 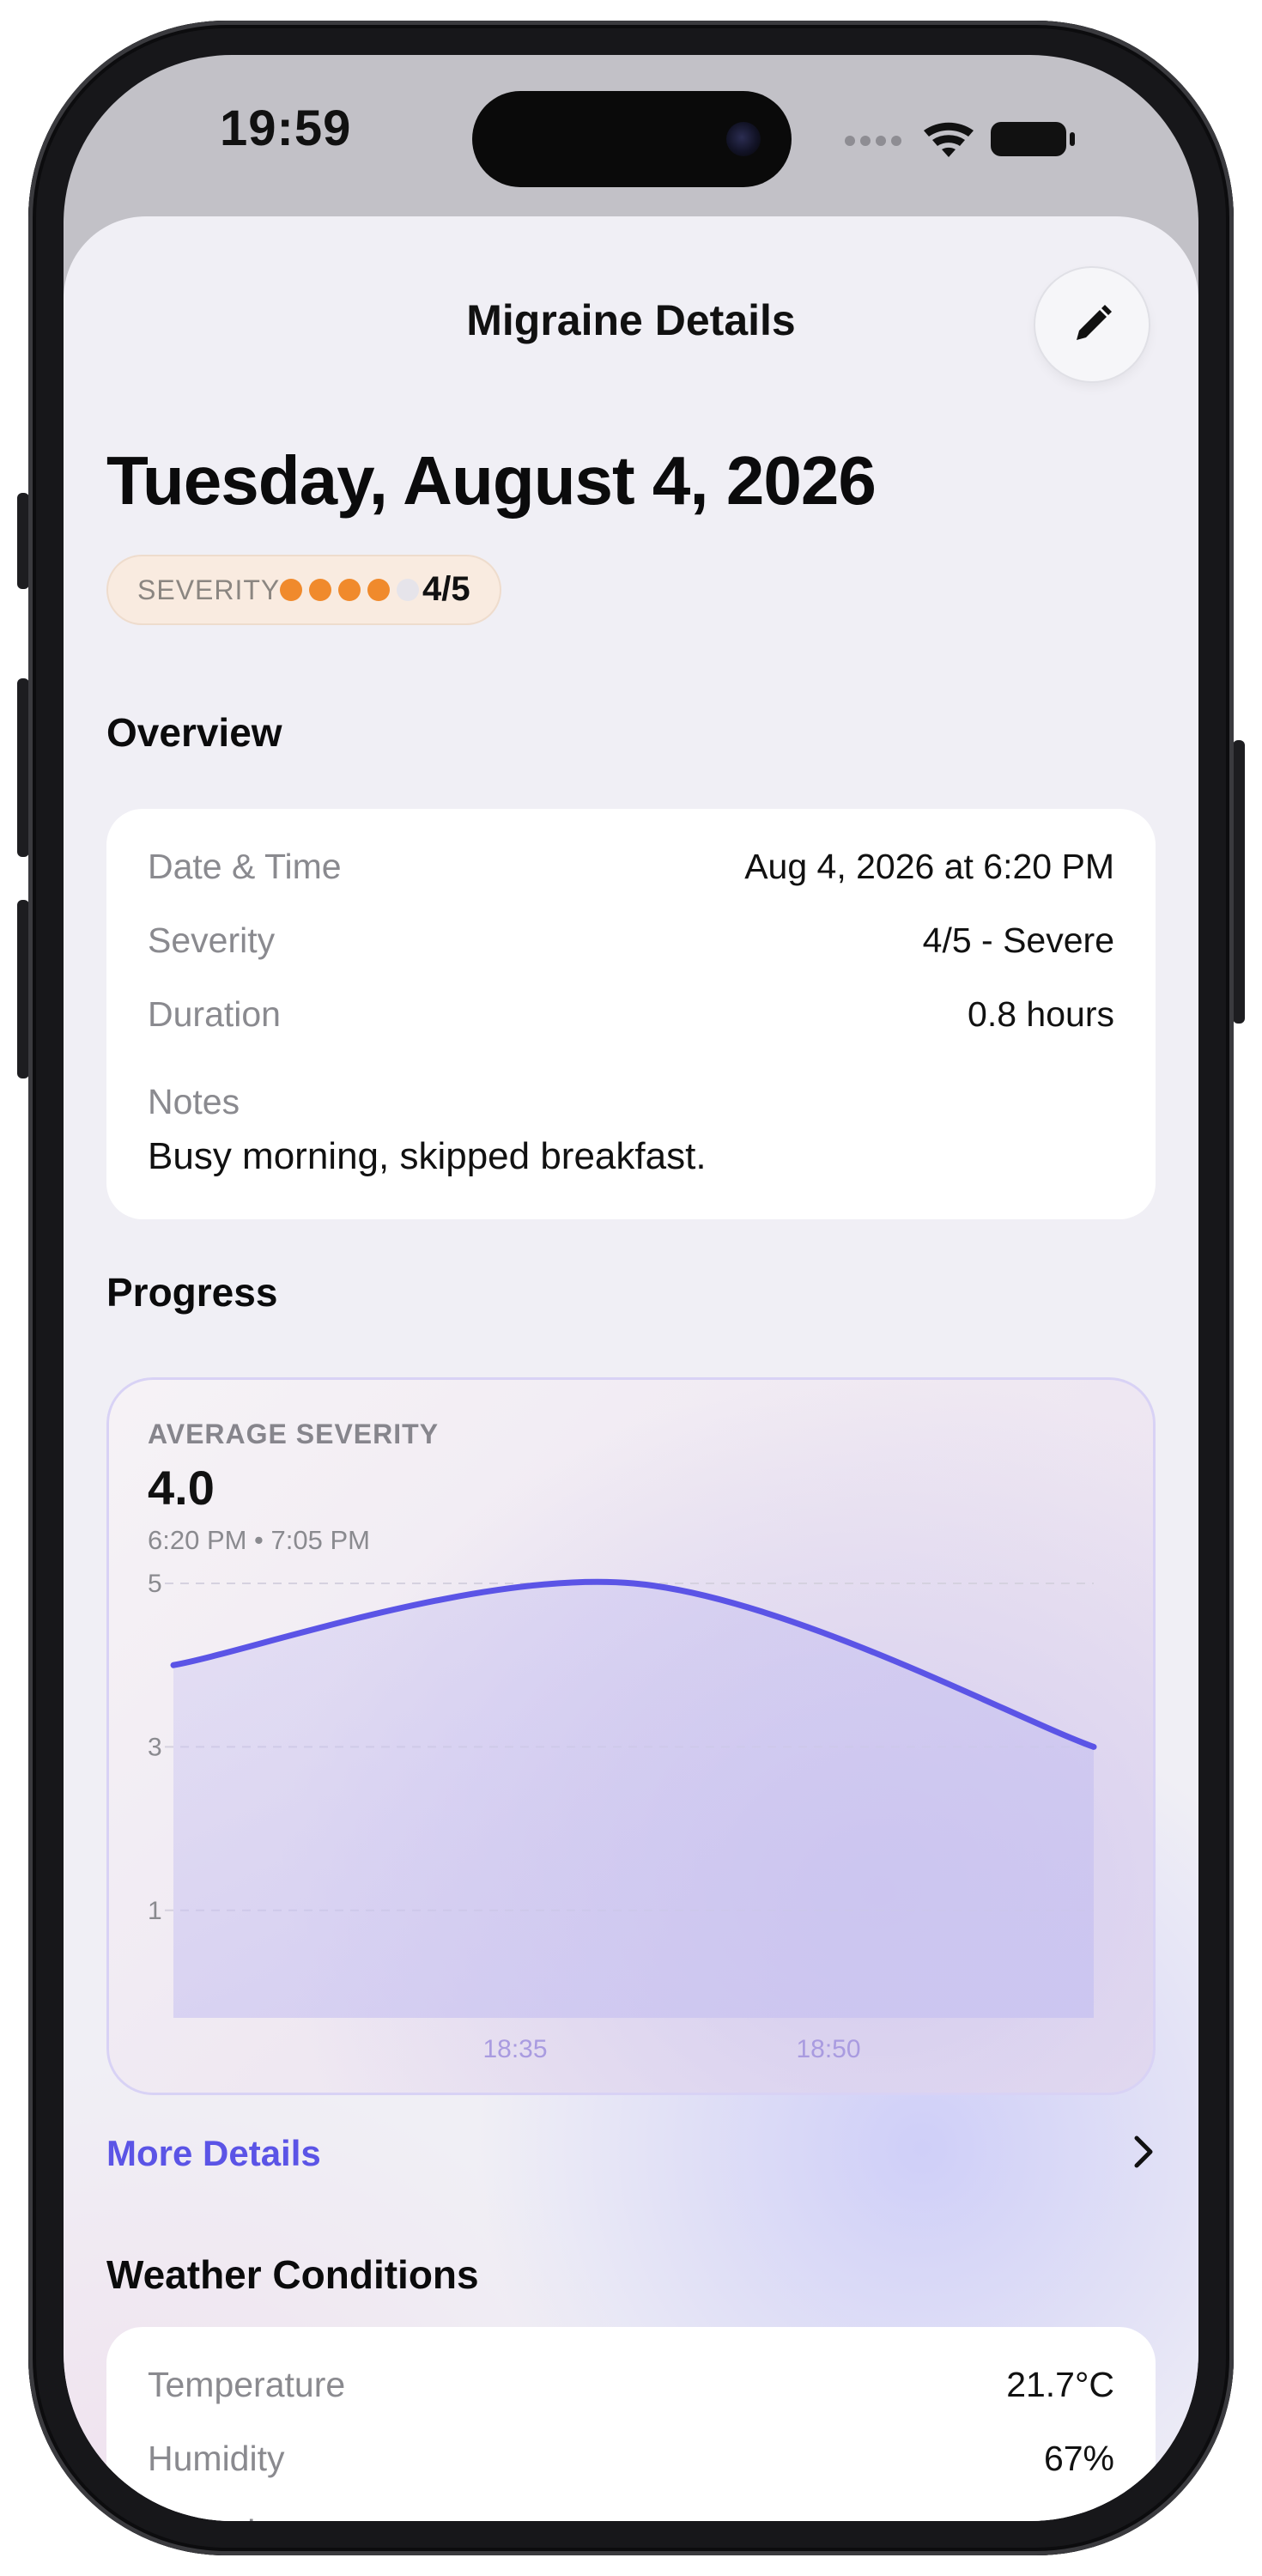 What do you see at coordinates (1078, 2458) in the screenshot?
I see `row-value: 67%` at bounding box center [1078, 2458].